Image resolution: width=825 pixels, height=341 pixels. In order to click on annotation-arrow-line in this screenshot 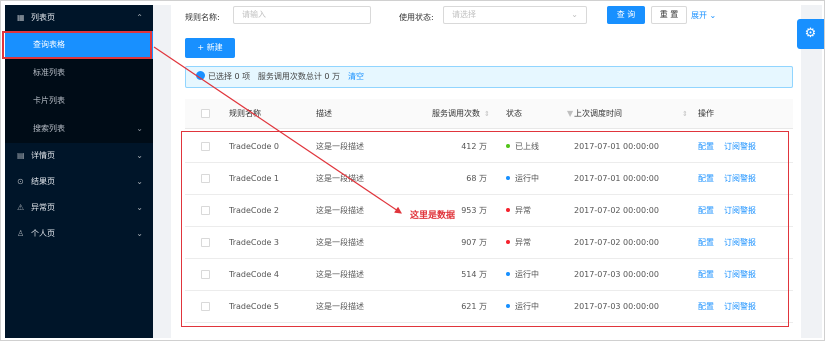, I will do `click(277, 130)`.